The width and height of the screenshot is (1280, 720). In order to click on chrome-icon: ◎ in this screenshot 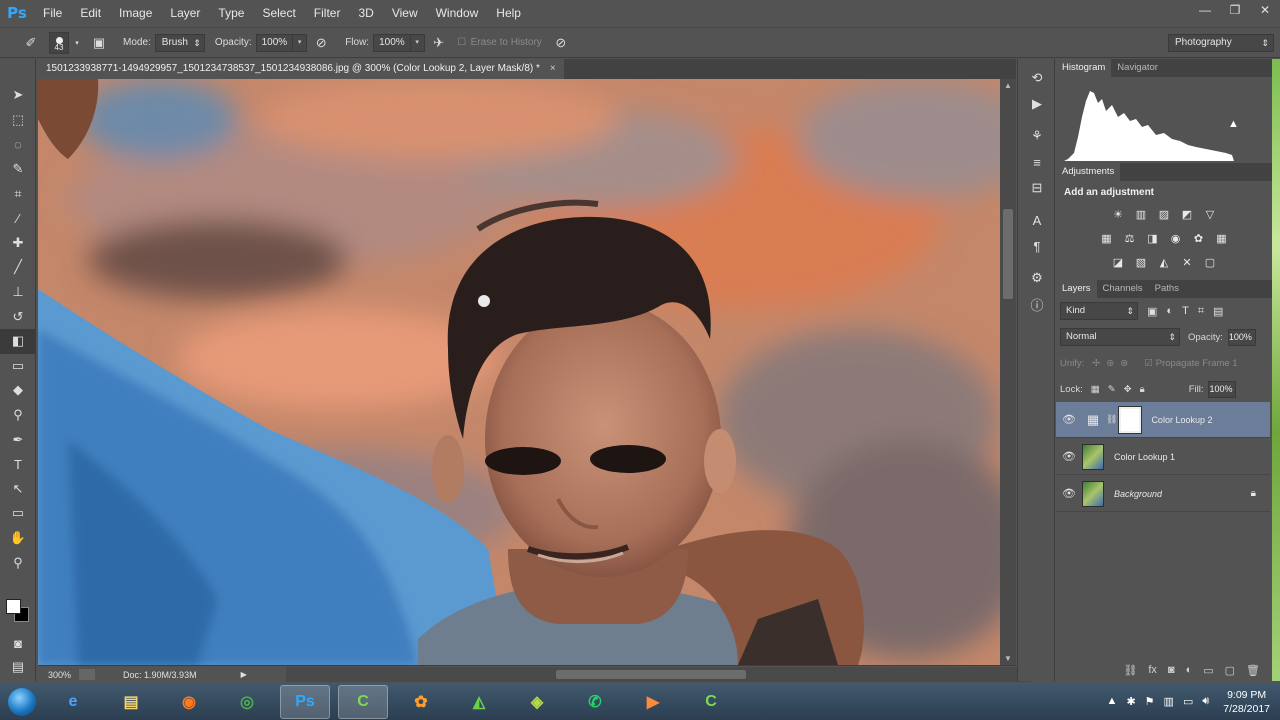, I will do `click(247, 702)`.